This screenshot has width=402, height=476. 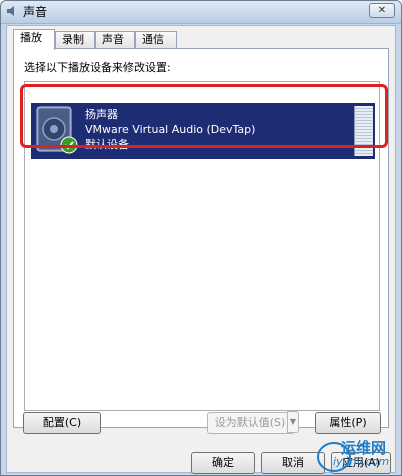 What do you see at coordinates (201, 12) in the screenshot?
I see `title-bar: 声音 ✕` at bounding box center [201, 12].